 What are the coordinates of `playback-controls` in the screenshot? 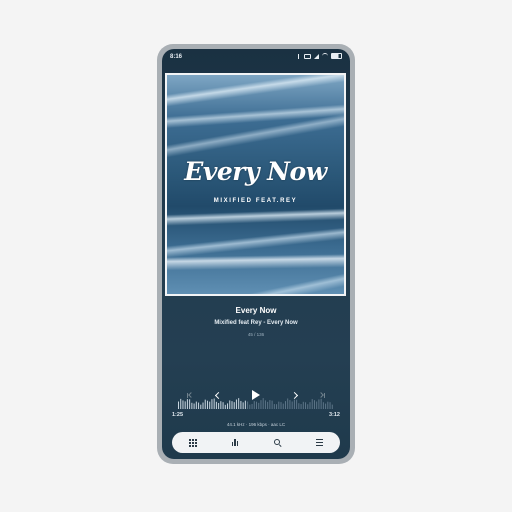 It's located at (256, 369).